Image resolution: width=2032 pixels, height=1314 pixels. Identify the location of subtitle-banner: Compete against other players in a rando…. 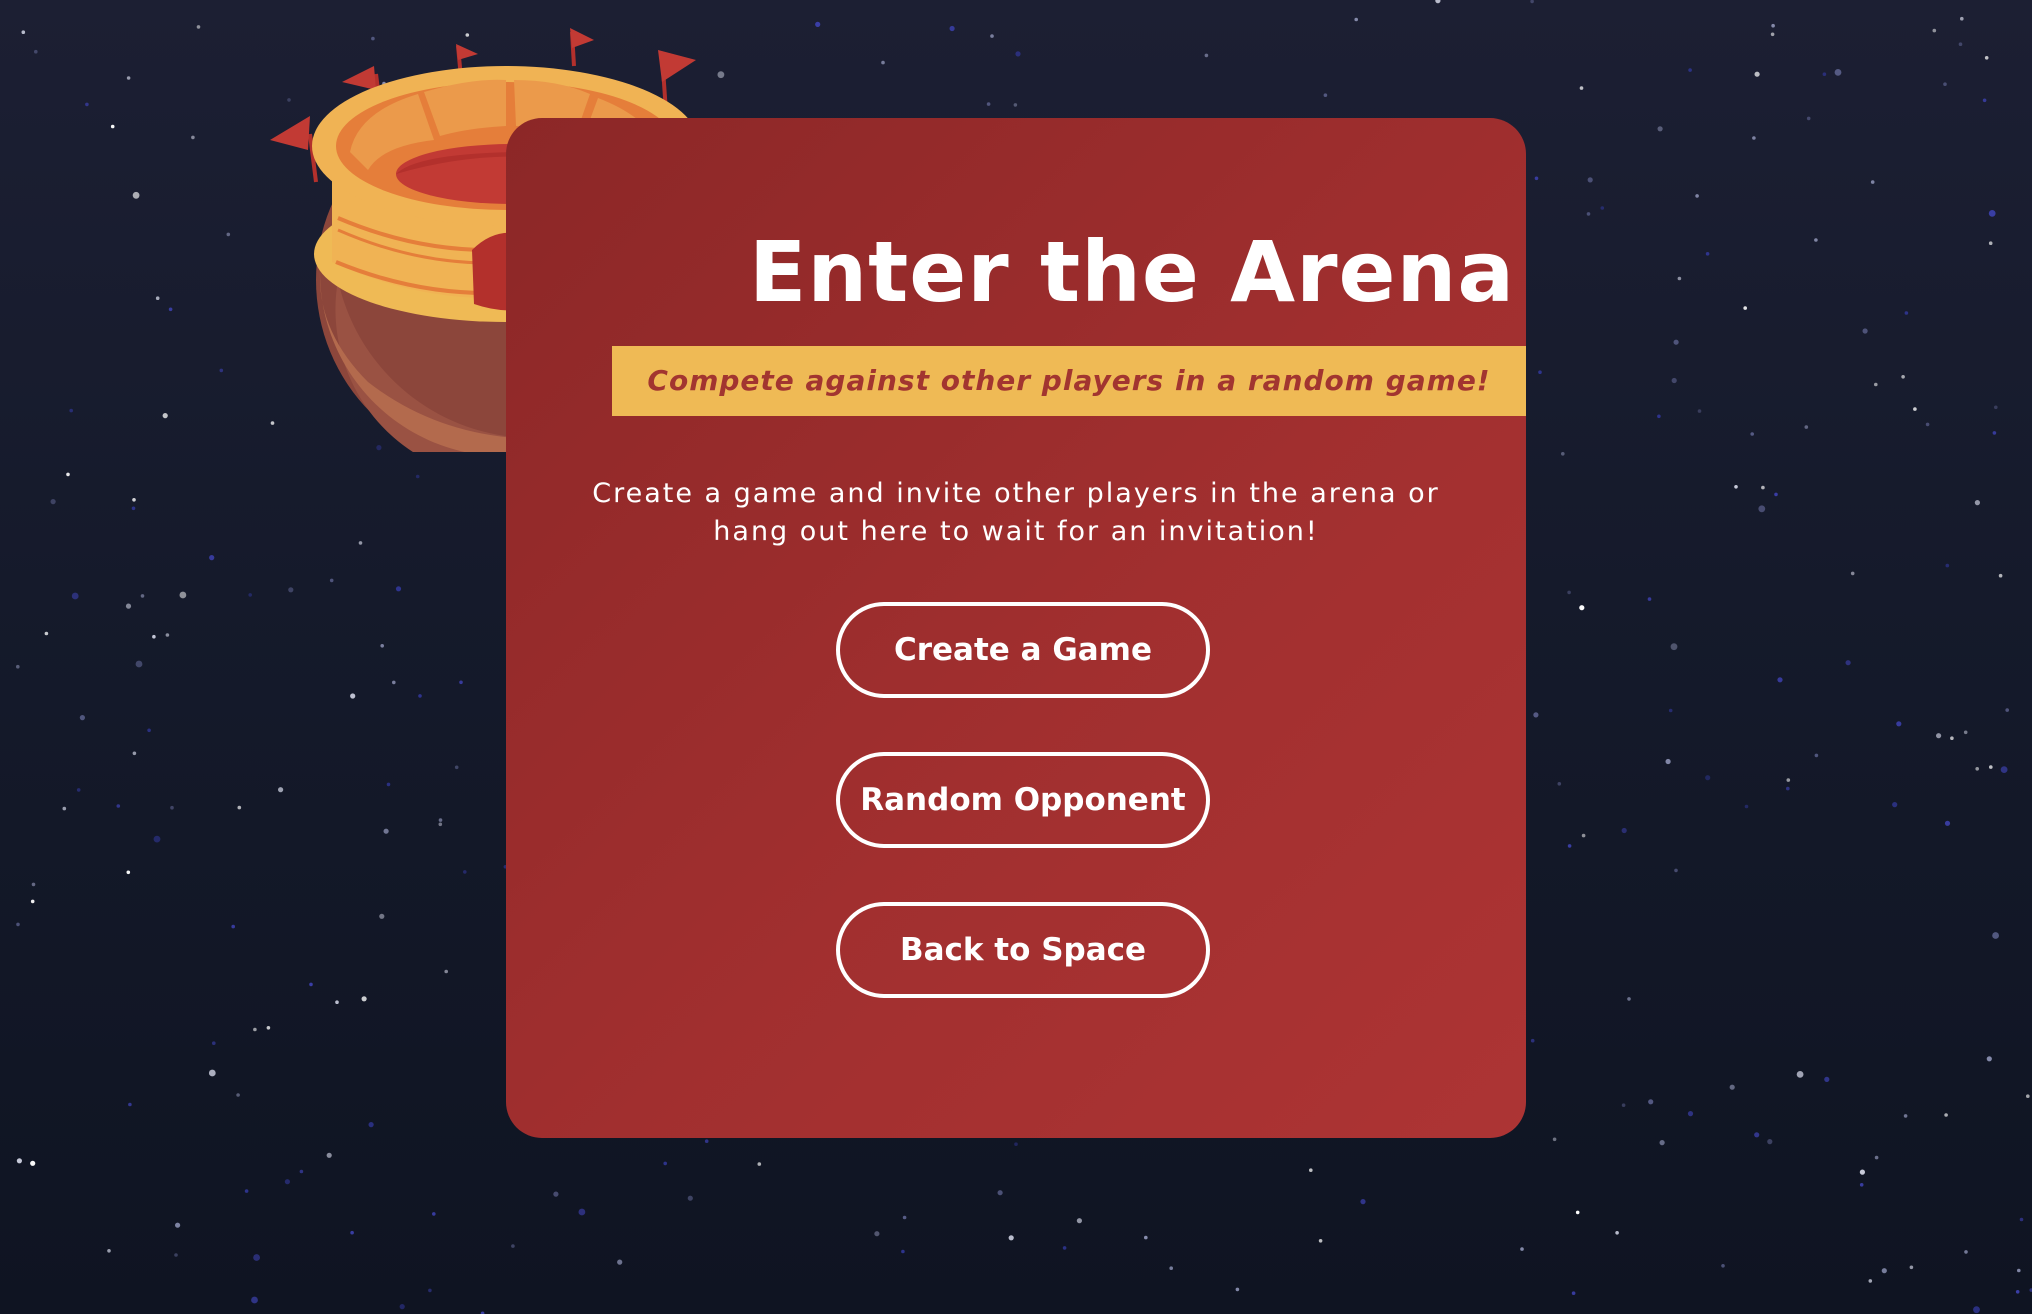
(1069, 381).